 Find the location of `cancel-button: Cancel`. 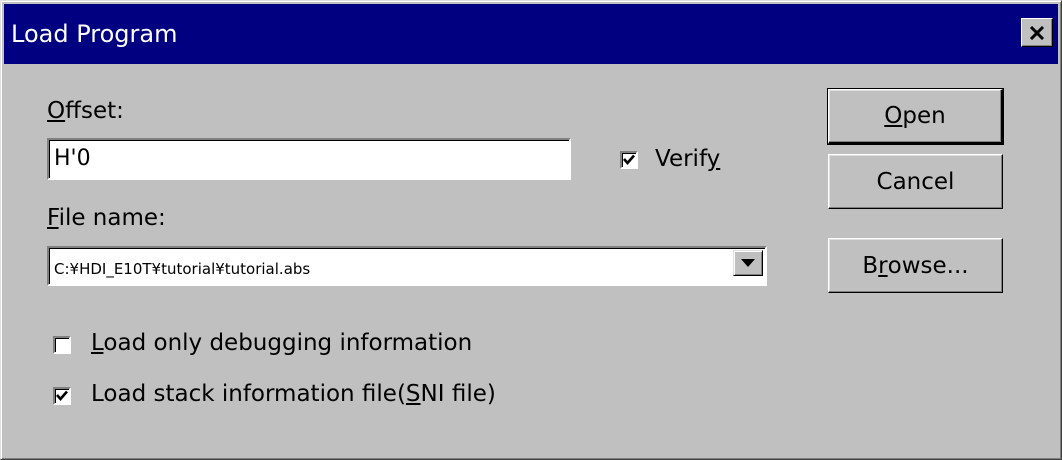

cancel-button: Cancel is located at coordinates (915, 181).